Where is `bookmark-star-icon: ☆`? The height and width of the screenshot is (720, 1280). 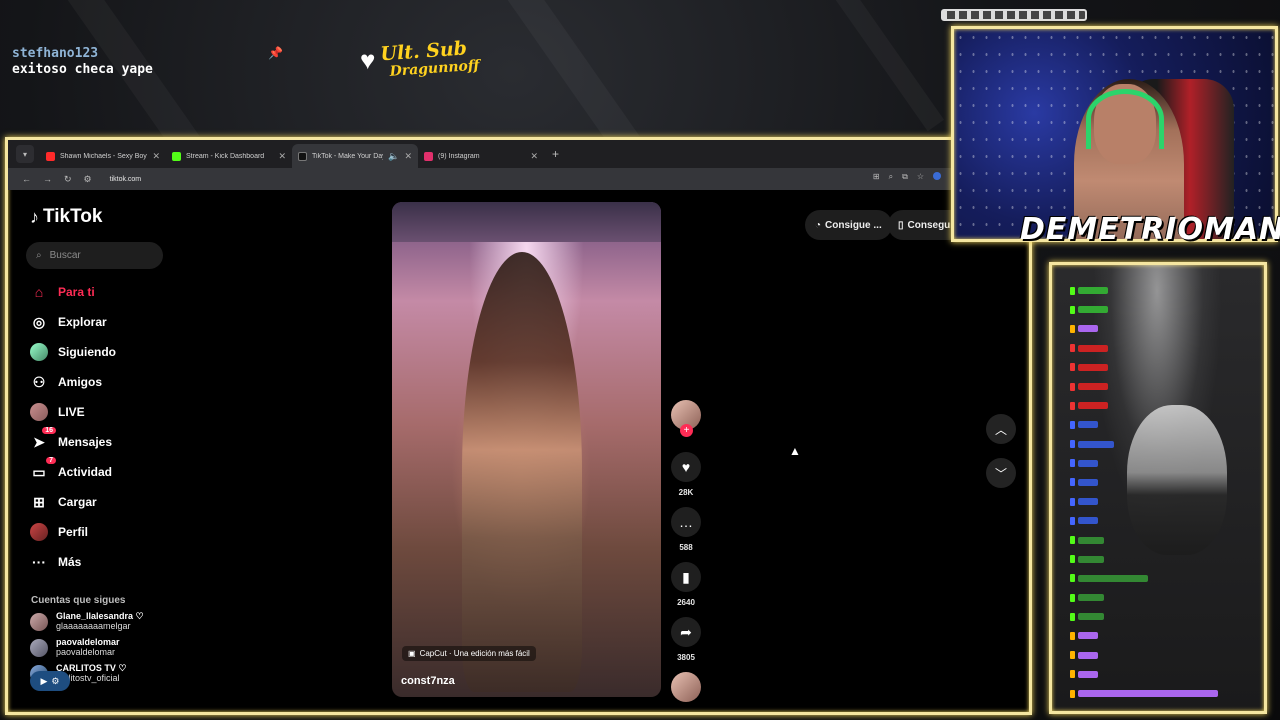
bookmark-star-icon: ☆ is located at coordinates (920, 177).